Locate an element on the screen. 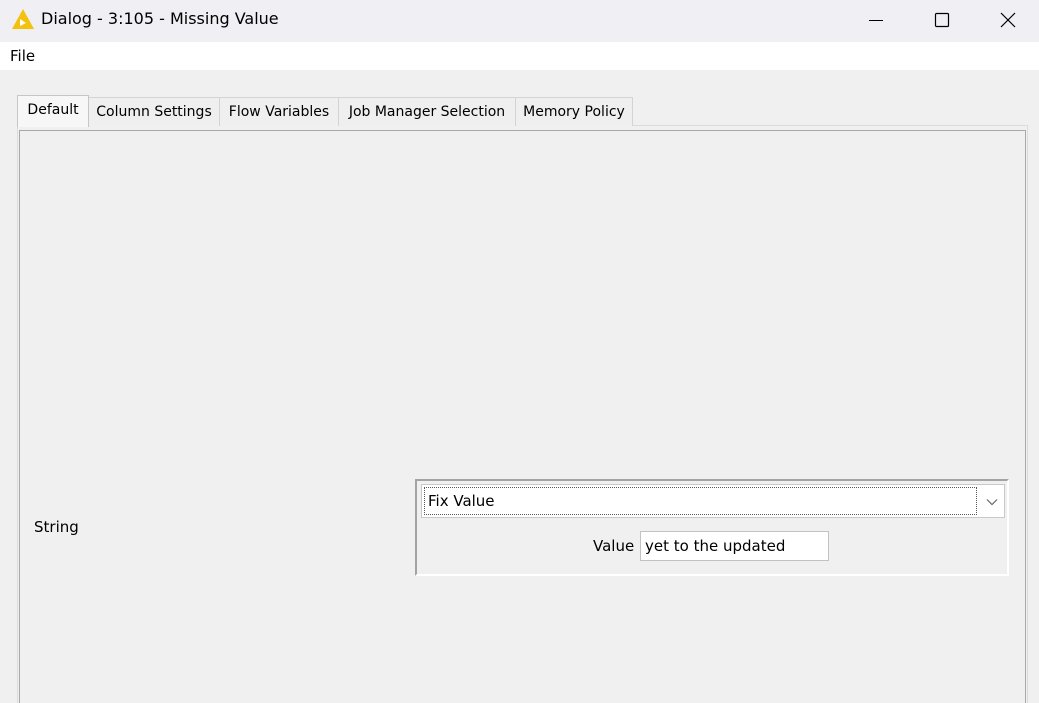 The width and height of the screenshot is (1039, 703). maximize-button is located at coordinates (942, 20).